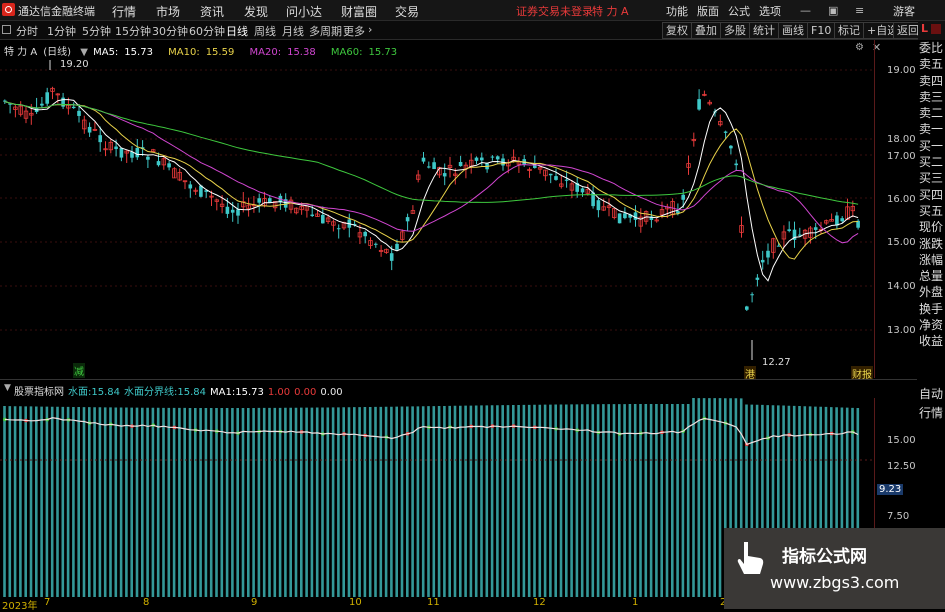 The image size is (945, 612). I want to click on quote-field-9: 买四, so click(931, 195).